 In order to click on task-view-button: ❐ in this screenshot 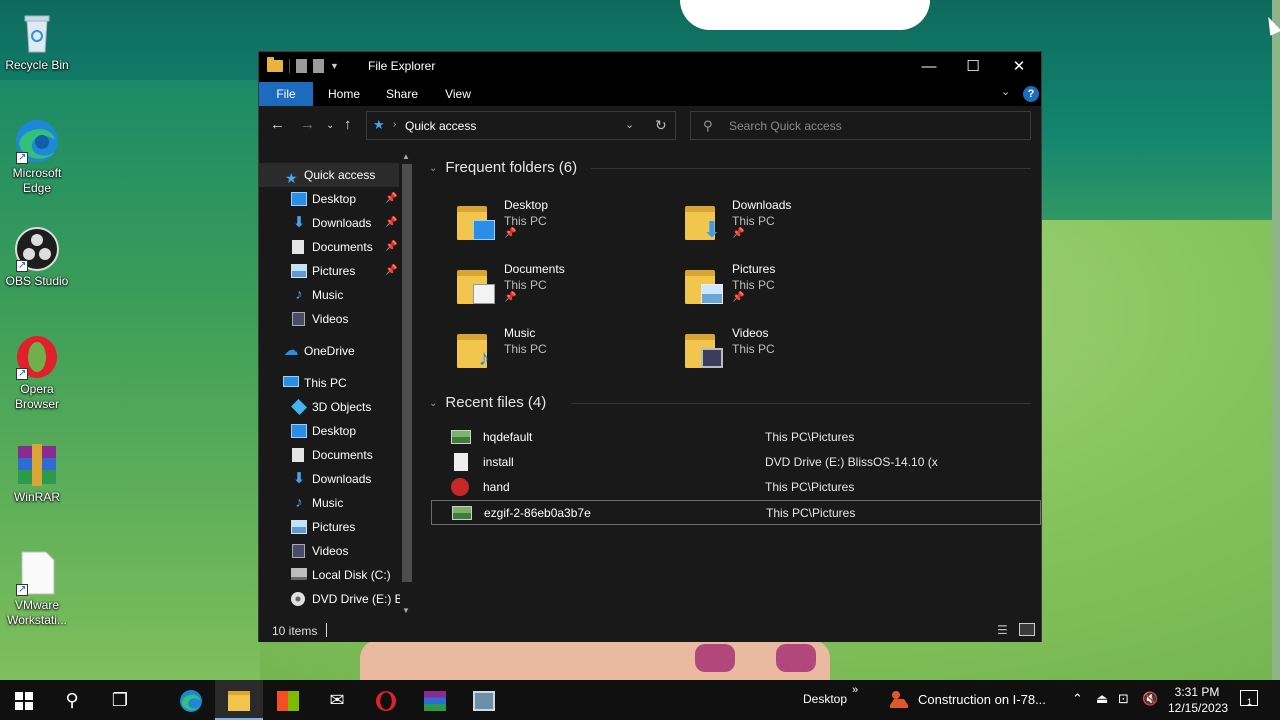, I will do `click(120, 700)`.